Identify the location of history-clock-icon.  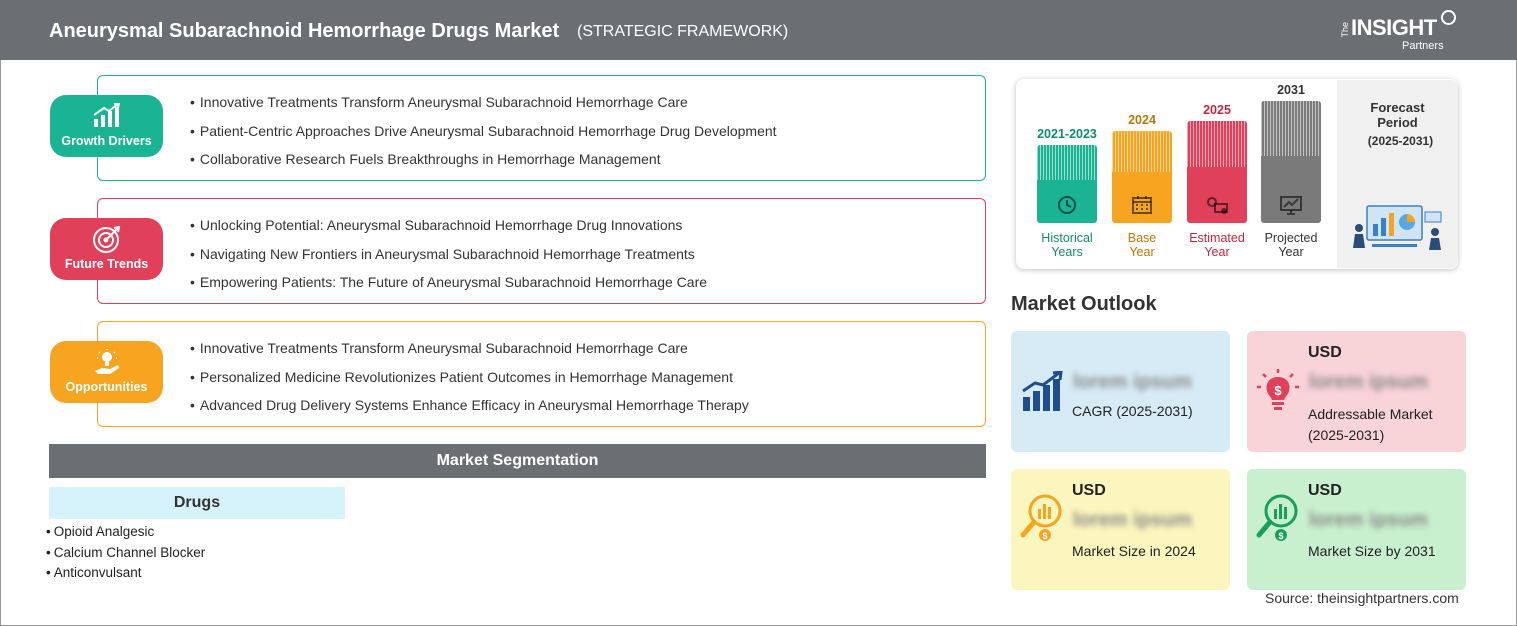
(1067, 205).